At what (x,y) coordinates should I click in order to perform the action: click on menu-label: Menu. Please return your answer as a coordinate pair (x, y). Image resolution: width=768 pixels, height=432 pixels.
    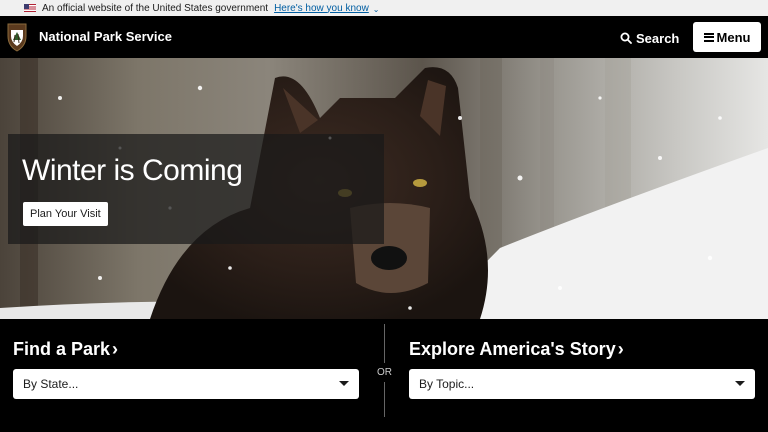
    Looking at the image, I should click on (733, 37).